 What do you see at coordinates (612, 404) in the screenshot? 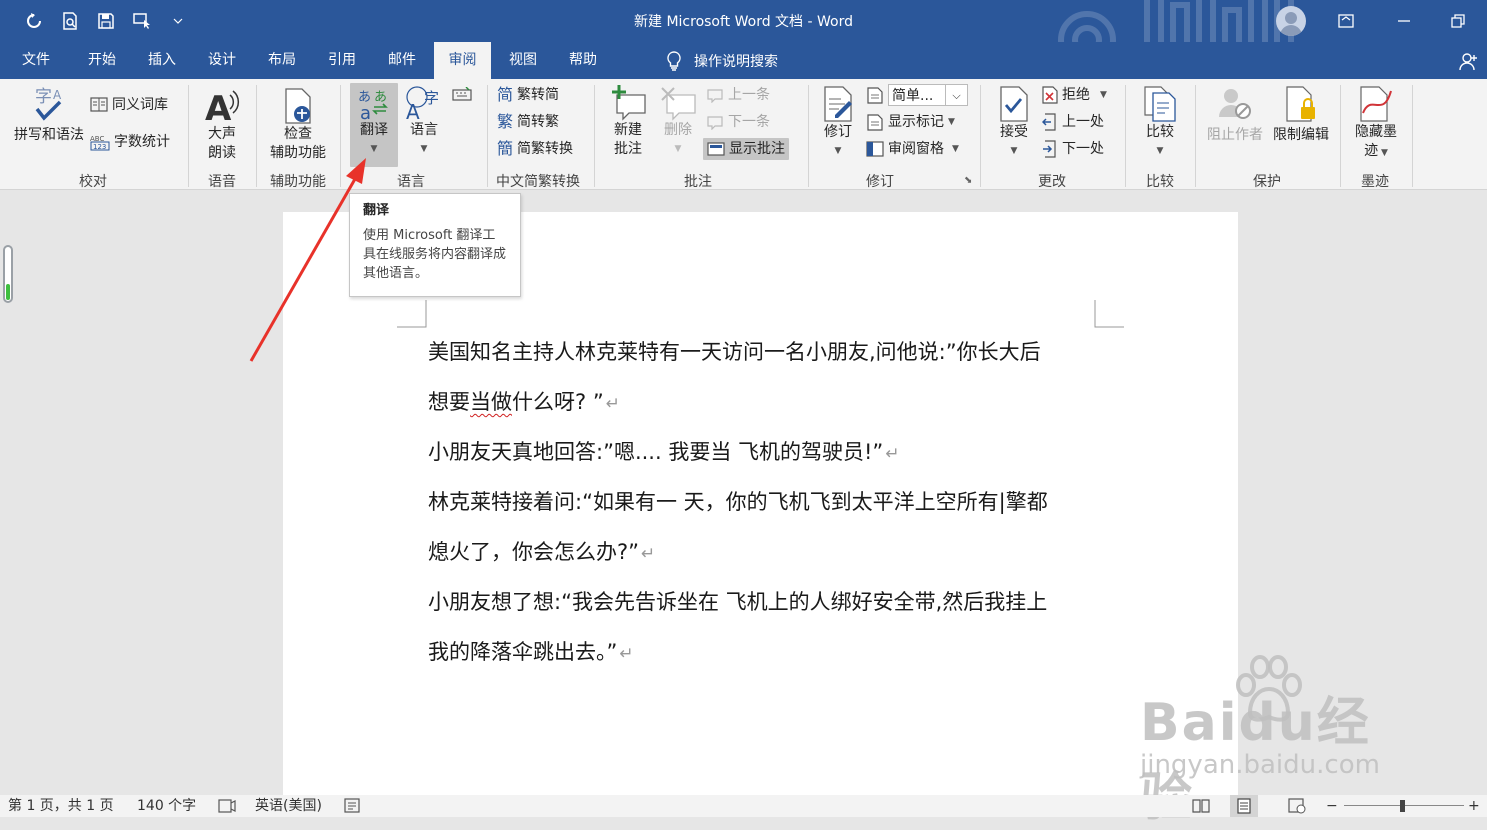
I see `paragraph-mark: ↵` at bounding box center [612, 404].